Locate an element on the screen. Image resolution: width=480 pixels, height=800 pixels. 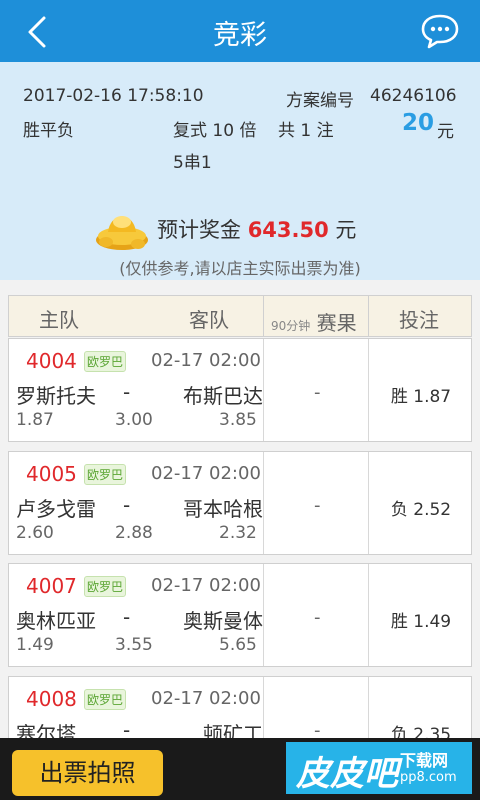
col-result: 90分钟 赛果 is located at coordinates (314, 321).